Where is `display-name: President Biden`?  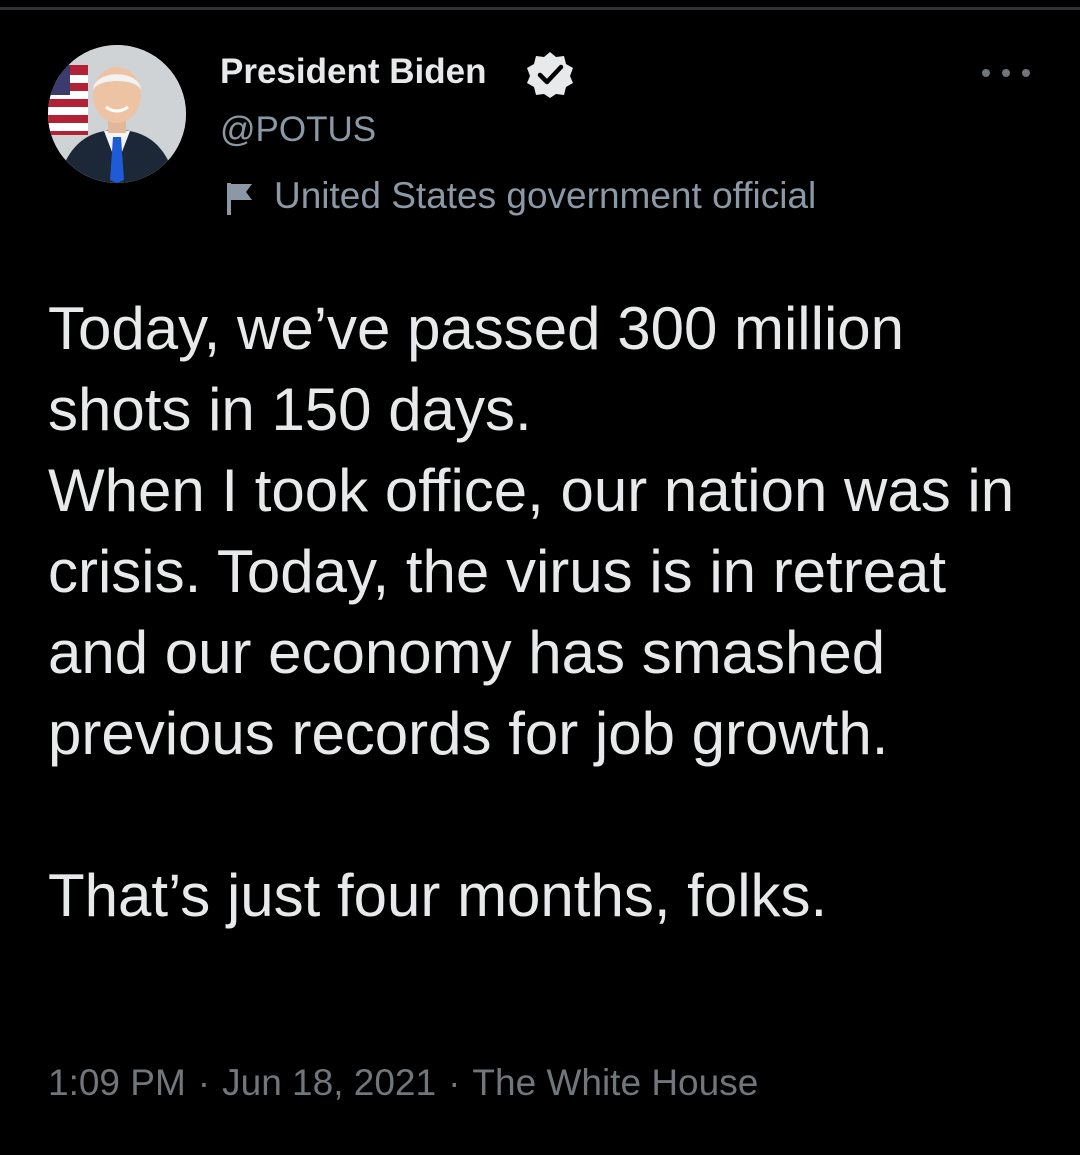 display-name: President Biden is located at coordinates (353, 72).